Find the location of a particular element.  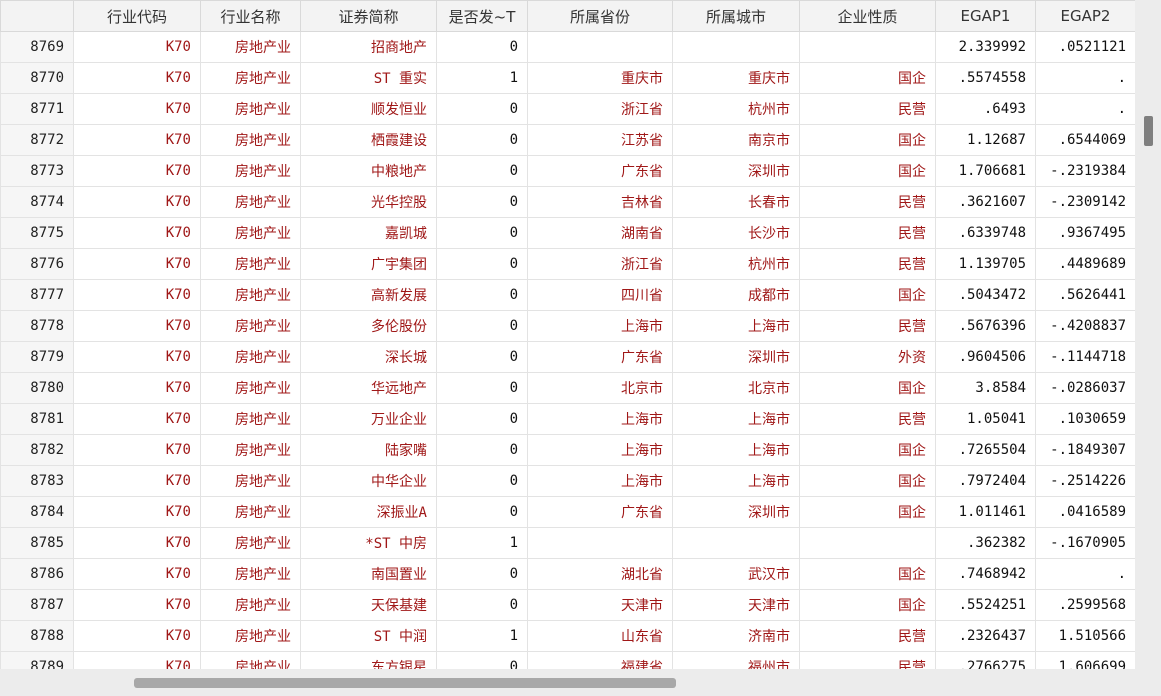

city-cell: 武汉市 is located at coordinates (736, 574).